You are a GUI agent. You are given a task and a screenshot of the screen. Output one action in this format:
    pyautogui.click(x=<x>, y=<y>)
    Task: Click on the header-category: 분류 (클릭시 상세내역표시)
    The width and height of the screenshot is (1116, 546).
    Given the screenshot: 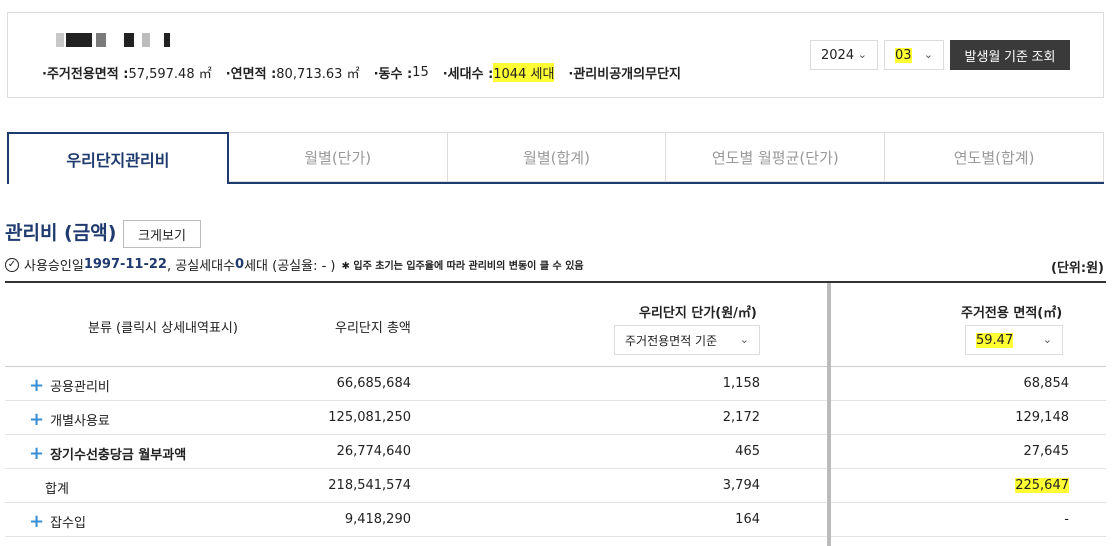 What is the action you would take?
    pyautogui.click(x=163, y=328)
    